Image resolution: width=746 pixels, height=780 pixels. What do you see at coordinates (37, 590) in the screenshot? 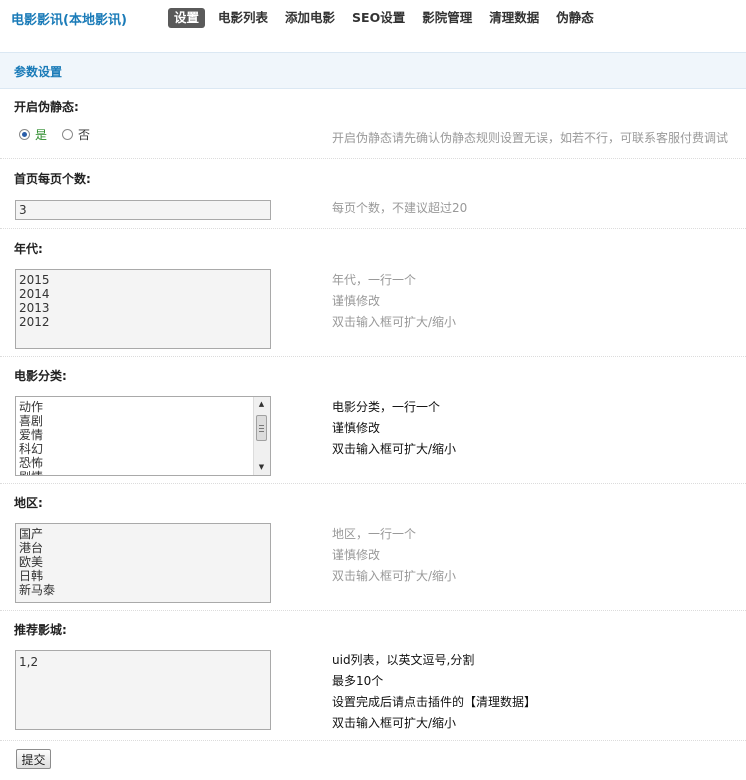
I see `region-line: 新马泰` at bounding box center [37, 590].